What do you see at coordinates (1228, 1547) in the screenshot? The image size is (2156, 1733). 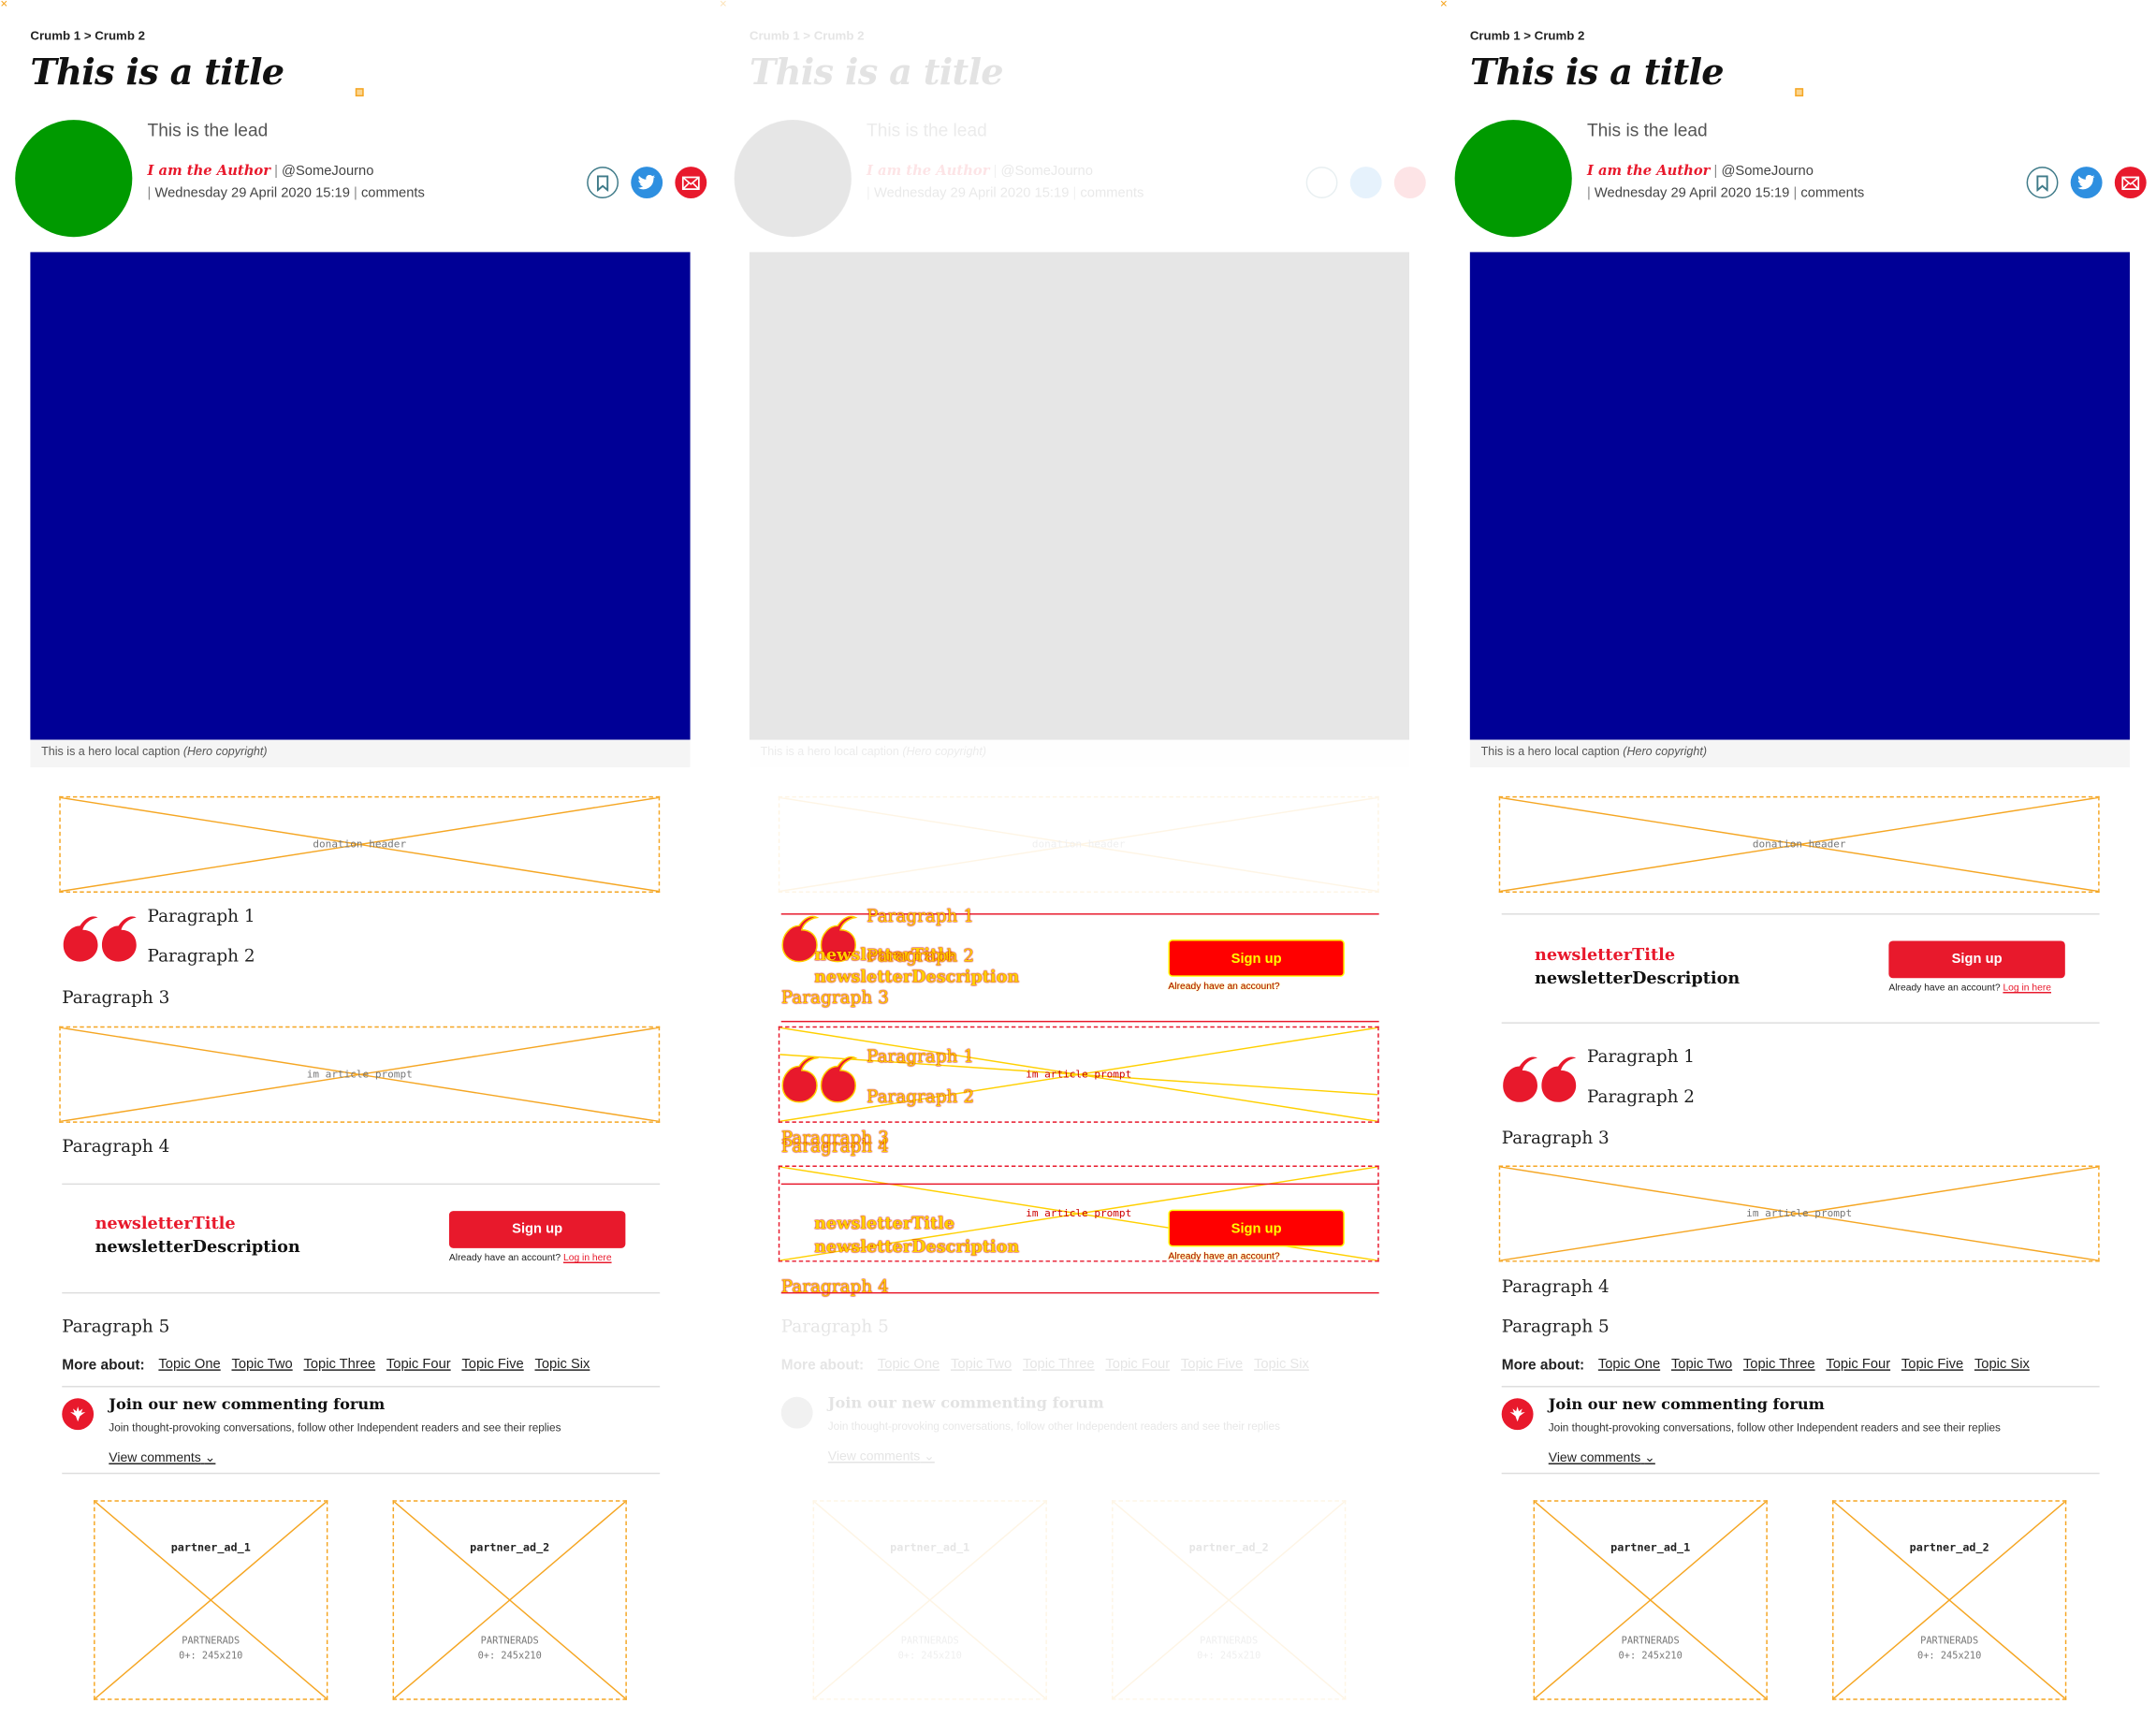 I see `ad-name: partner_ad_2` at bounding box center [1228, 1547].